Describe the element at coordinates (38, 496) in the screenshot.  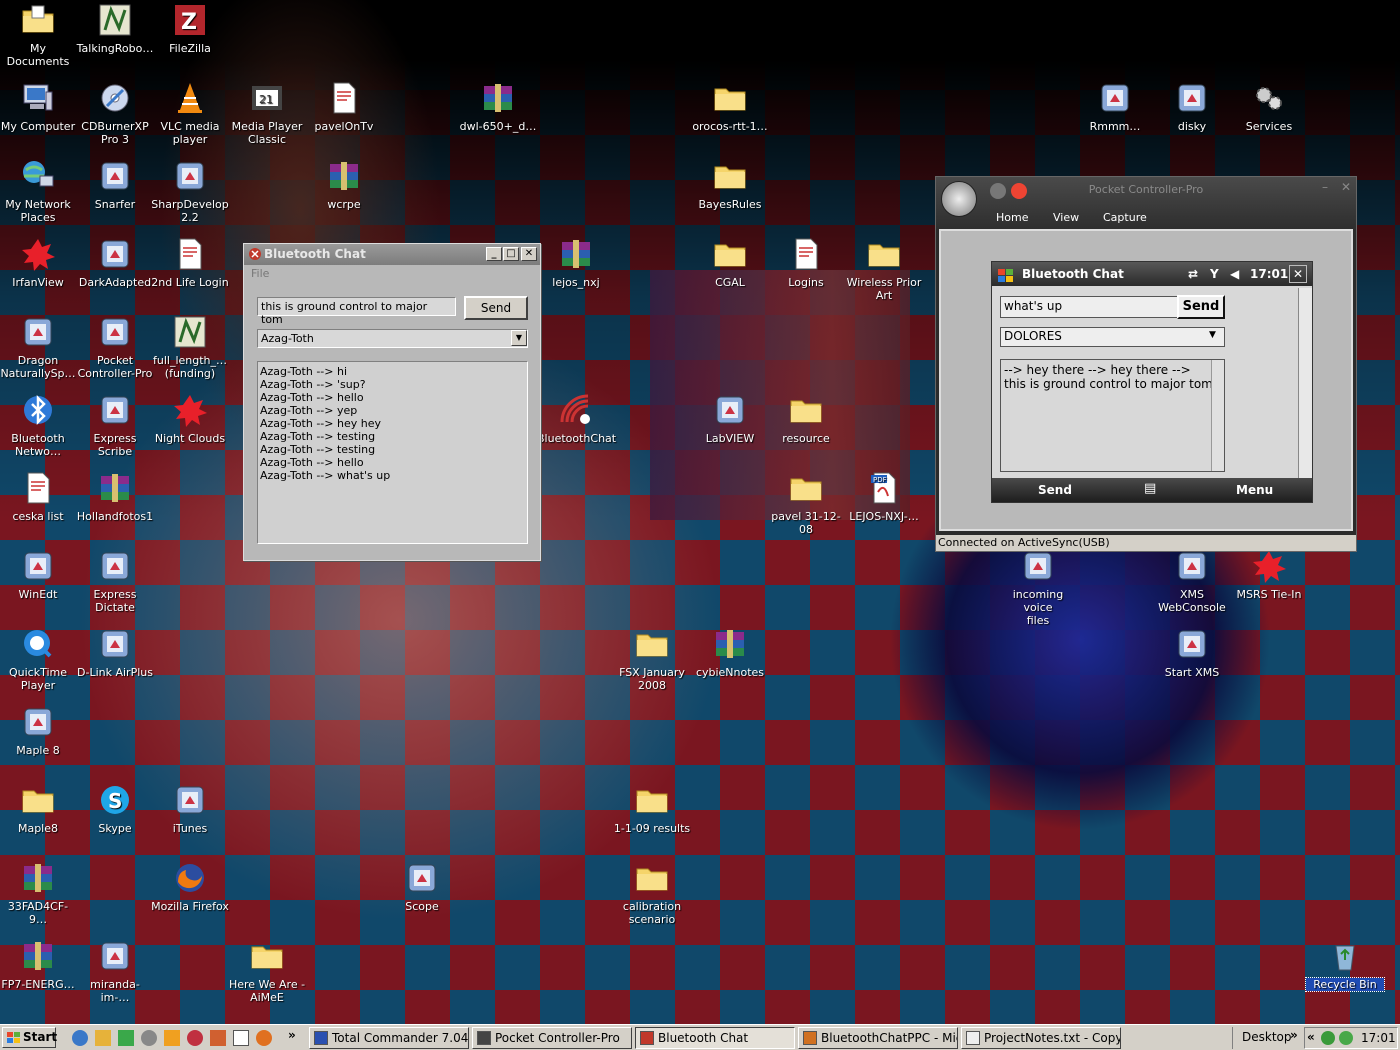
I see `desktop-icon-document: ceska list` at that location.